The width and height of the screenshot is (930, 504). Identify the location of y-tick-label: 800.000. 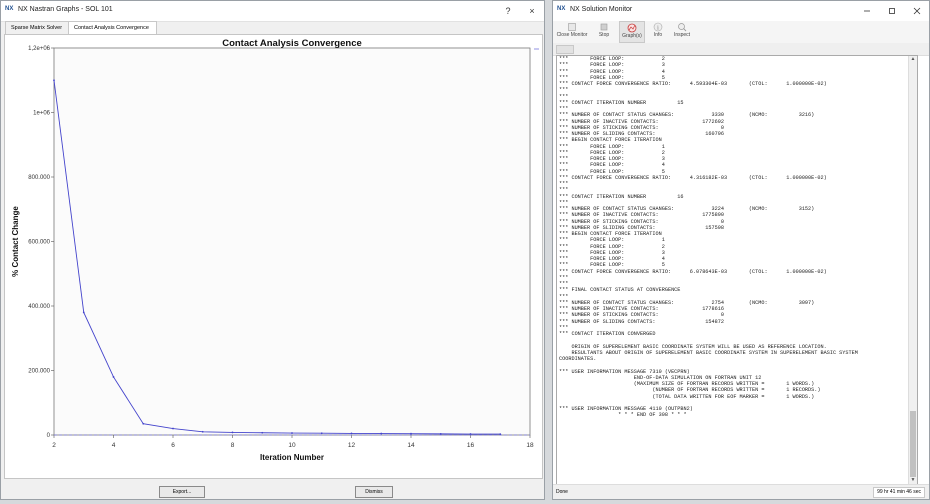
(39, 178).